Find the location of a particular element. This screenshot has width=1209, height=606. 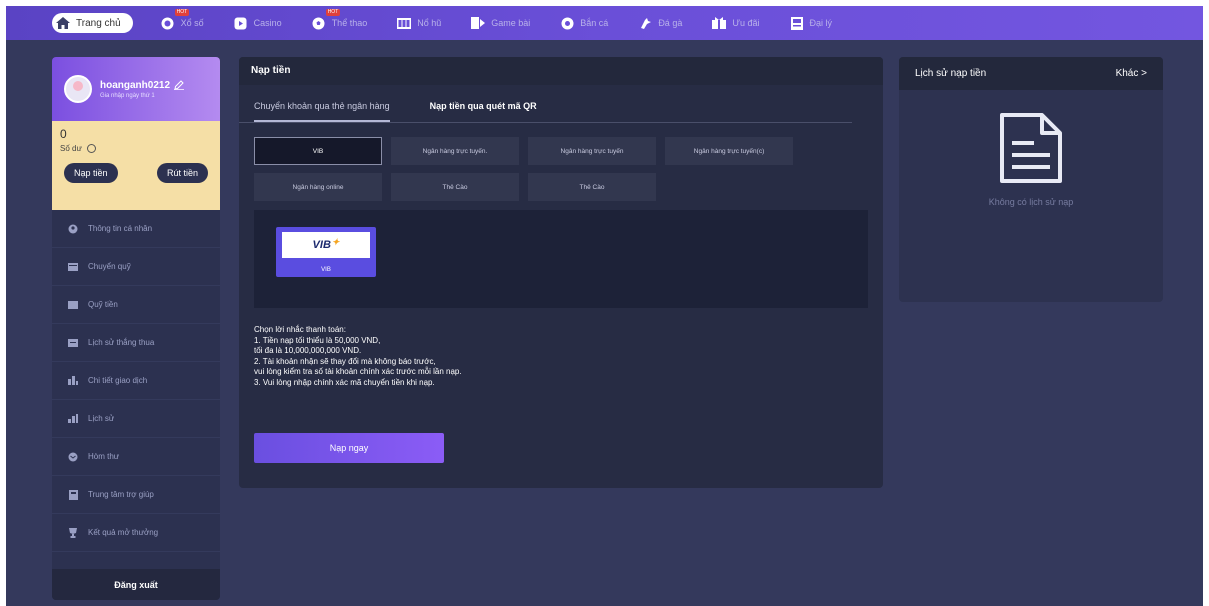

transfer-icon is located at coordinates (73, 267).